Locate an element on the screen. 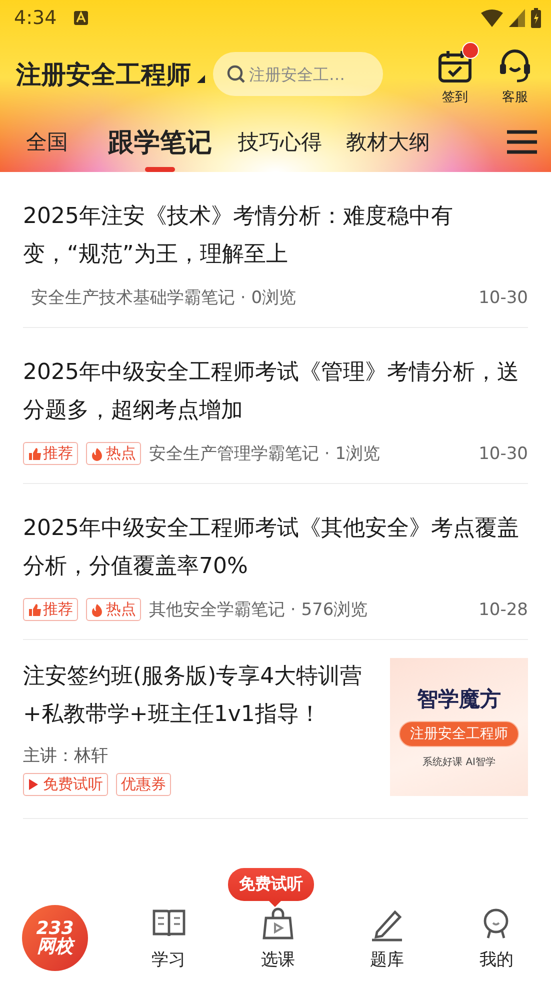 The height and width of the screenshot is (981, 551). app-title: 注册安全工程师 is located at coordinates (103, 74).